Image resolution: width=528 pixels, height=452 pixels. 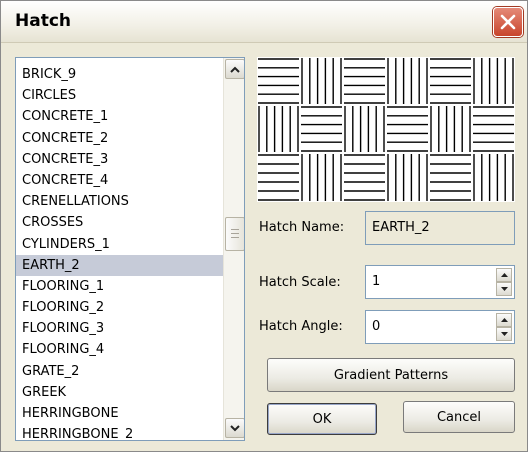 I want to click on scroll-down-button, so click(x=234, y=428).